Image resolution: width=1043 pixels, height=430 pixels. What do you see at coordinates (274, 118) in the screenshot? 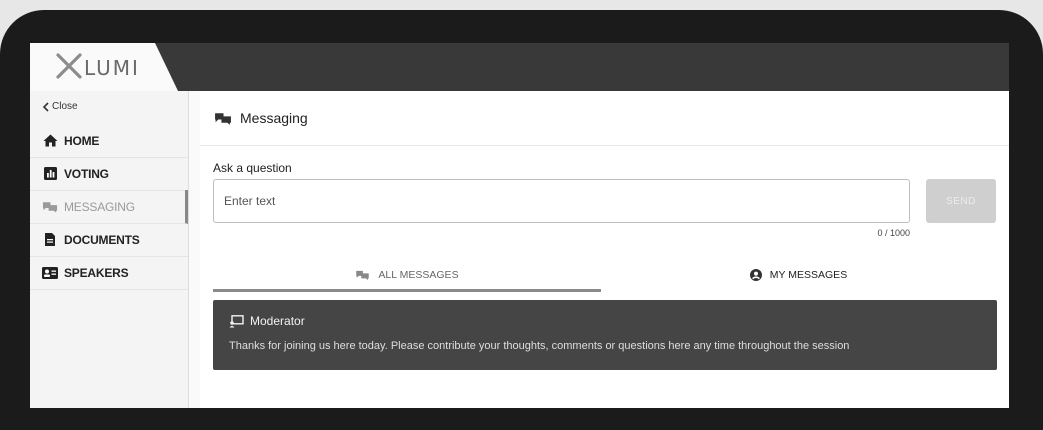
I see `page-title: Messaging` at bounding box center [274, 118].